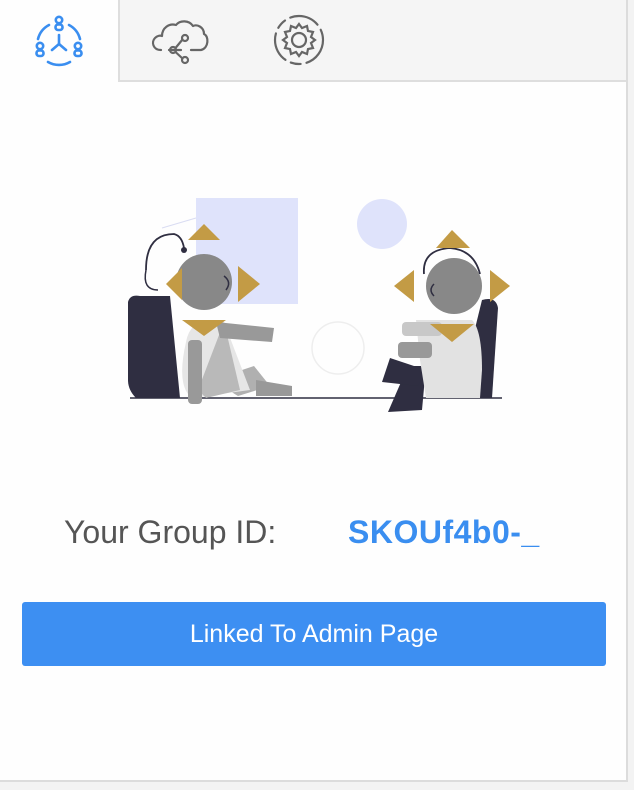 The width and height of the screenshot is (634, 790). I want to click on tab-settings, so click(299, 40).